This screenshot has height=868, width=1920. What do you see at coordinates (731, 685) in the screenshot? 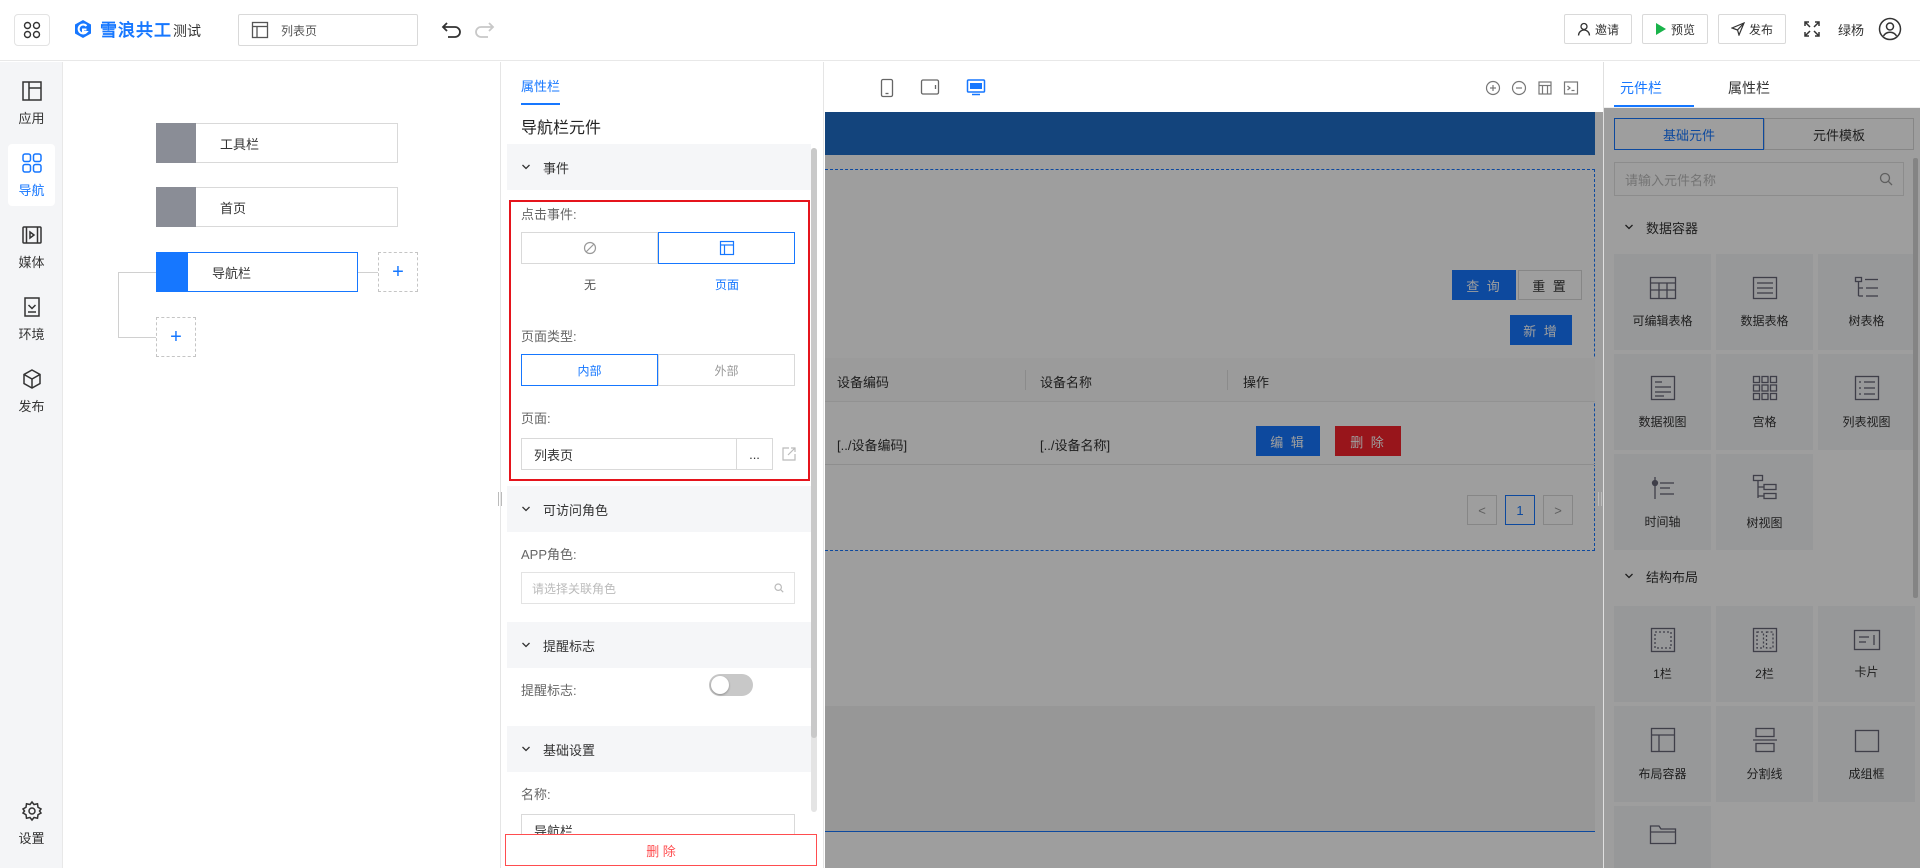
I see `remind-toggle` at bounding box center [731, 685].